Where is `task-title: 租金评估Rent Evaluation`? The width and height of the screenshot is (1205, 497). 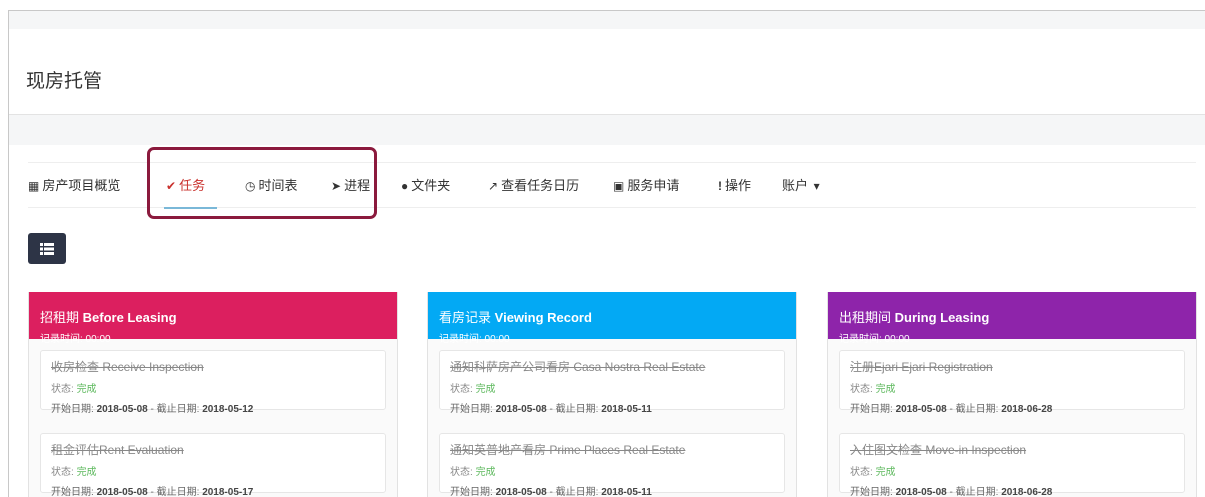 task-title: 租金评估Rent Evaluation is located at coordinates (218, 449).